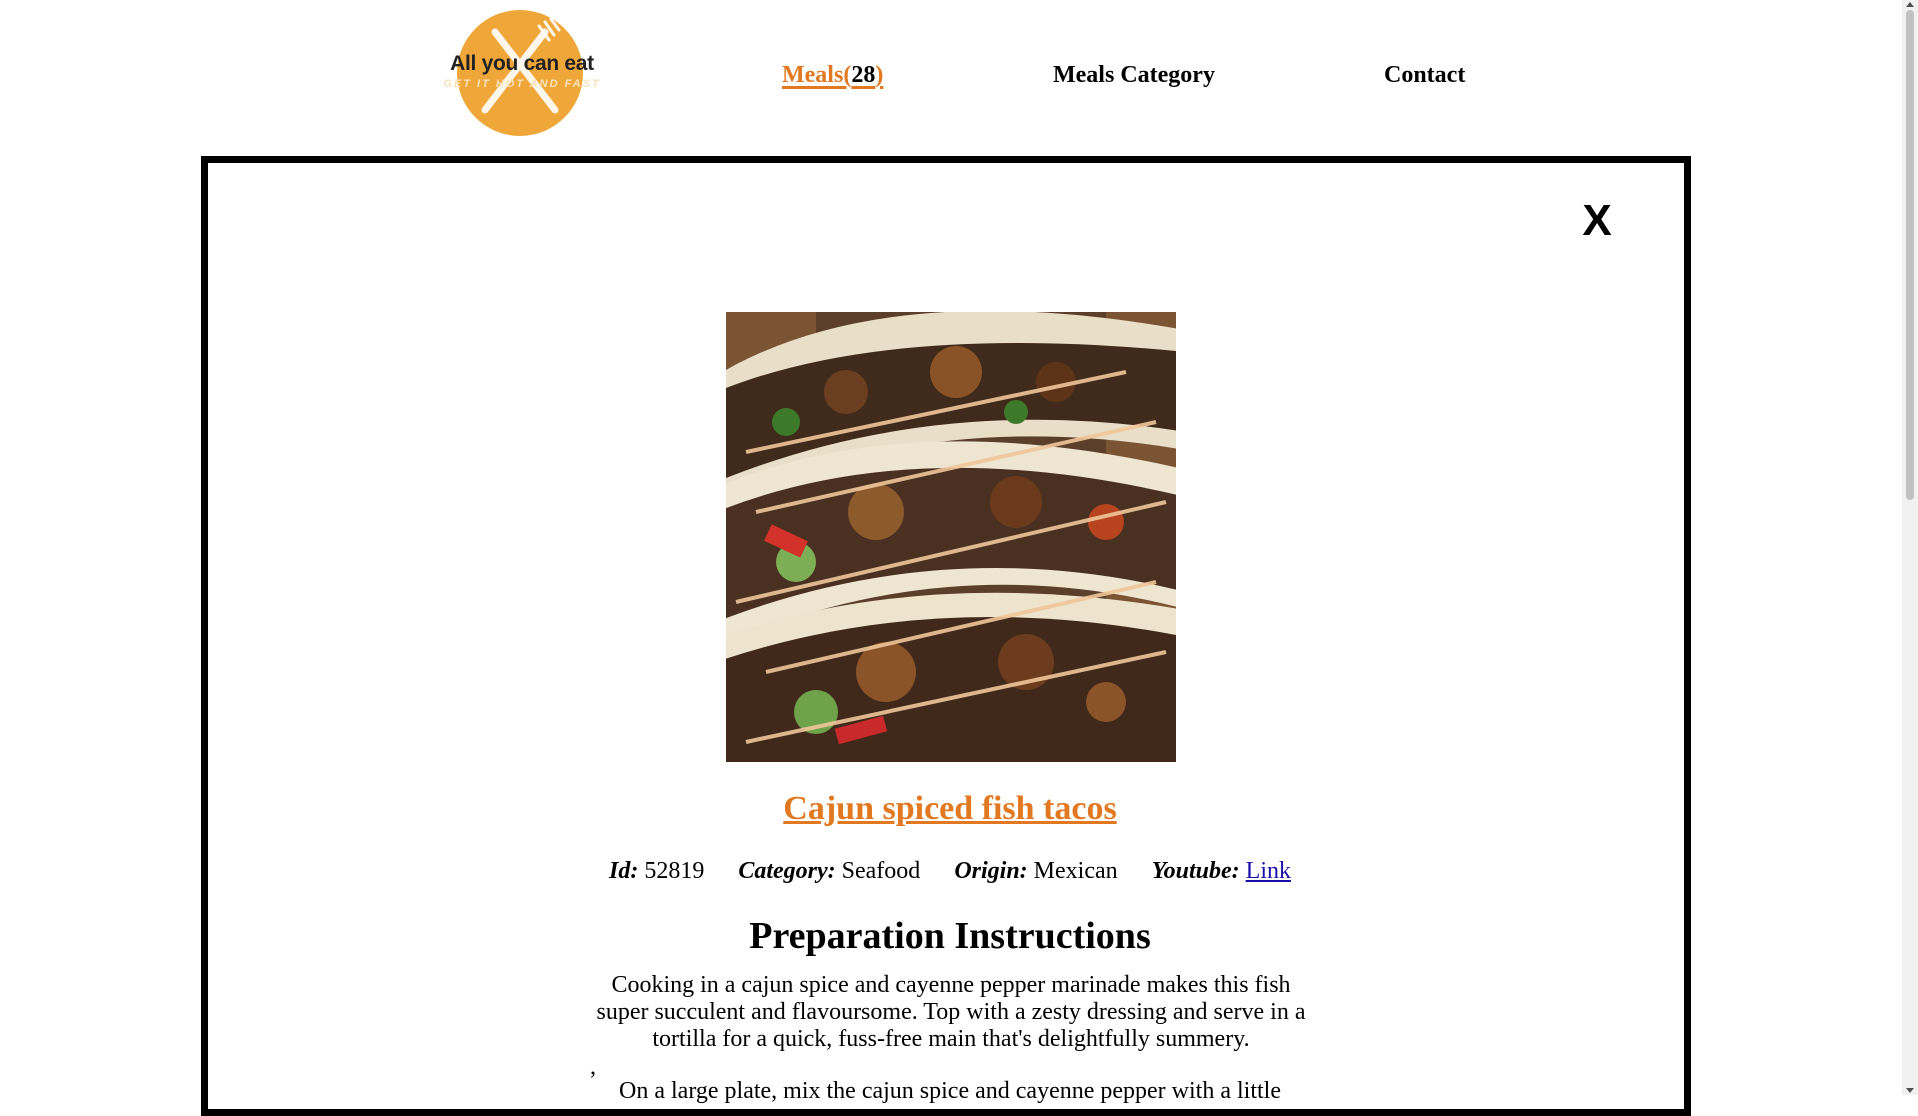 The height and width of the screenshot is (1116, 1918). Describe the element at coordinates (624, 871) in the screenshot. I see `meal-id-label: Id:` at that location.